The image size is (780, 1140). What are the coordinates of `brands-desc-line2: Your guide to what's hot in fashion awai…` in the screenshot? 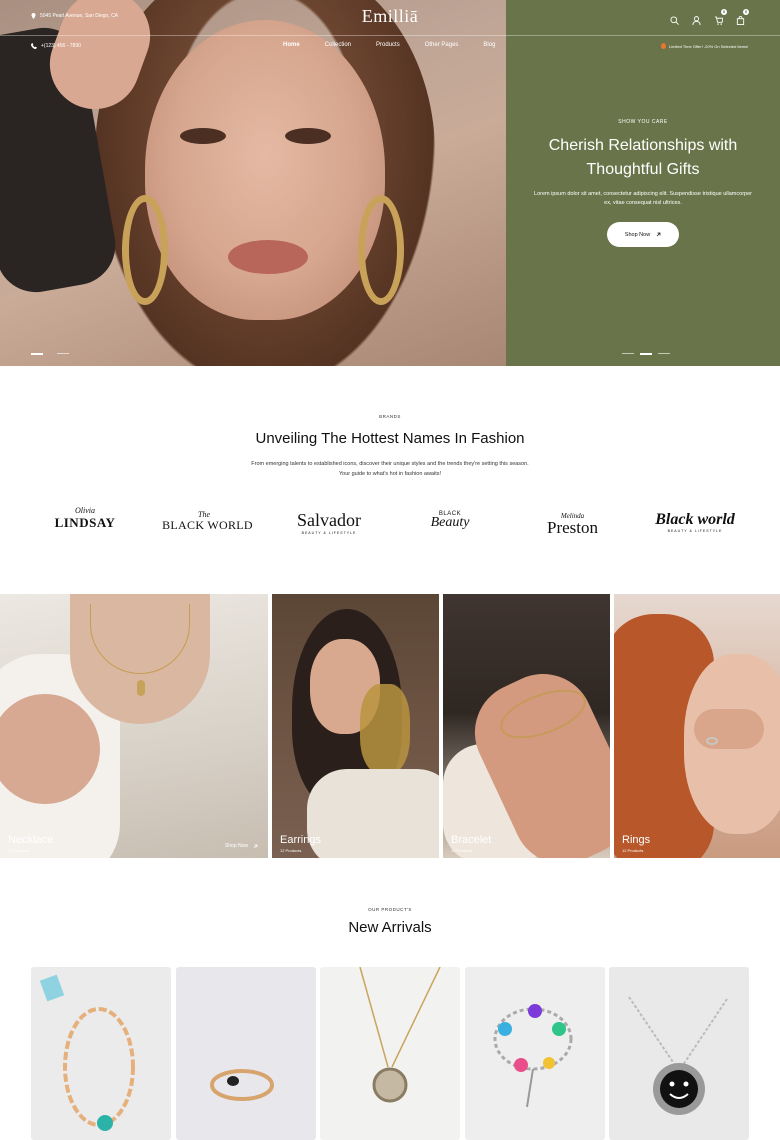 It's located at (390, 473).